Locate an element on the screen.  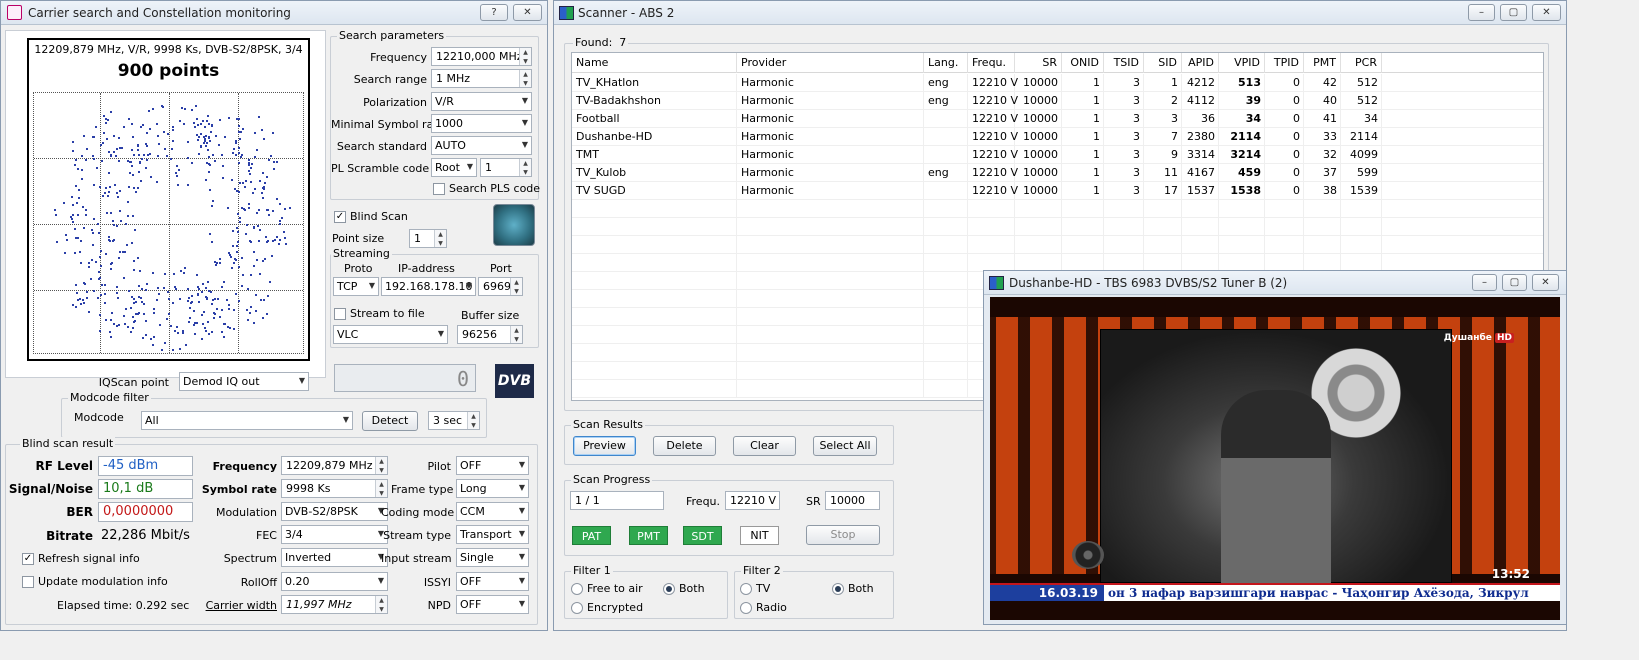
column-header: VPID is located at coordinates (1242, 63).